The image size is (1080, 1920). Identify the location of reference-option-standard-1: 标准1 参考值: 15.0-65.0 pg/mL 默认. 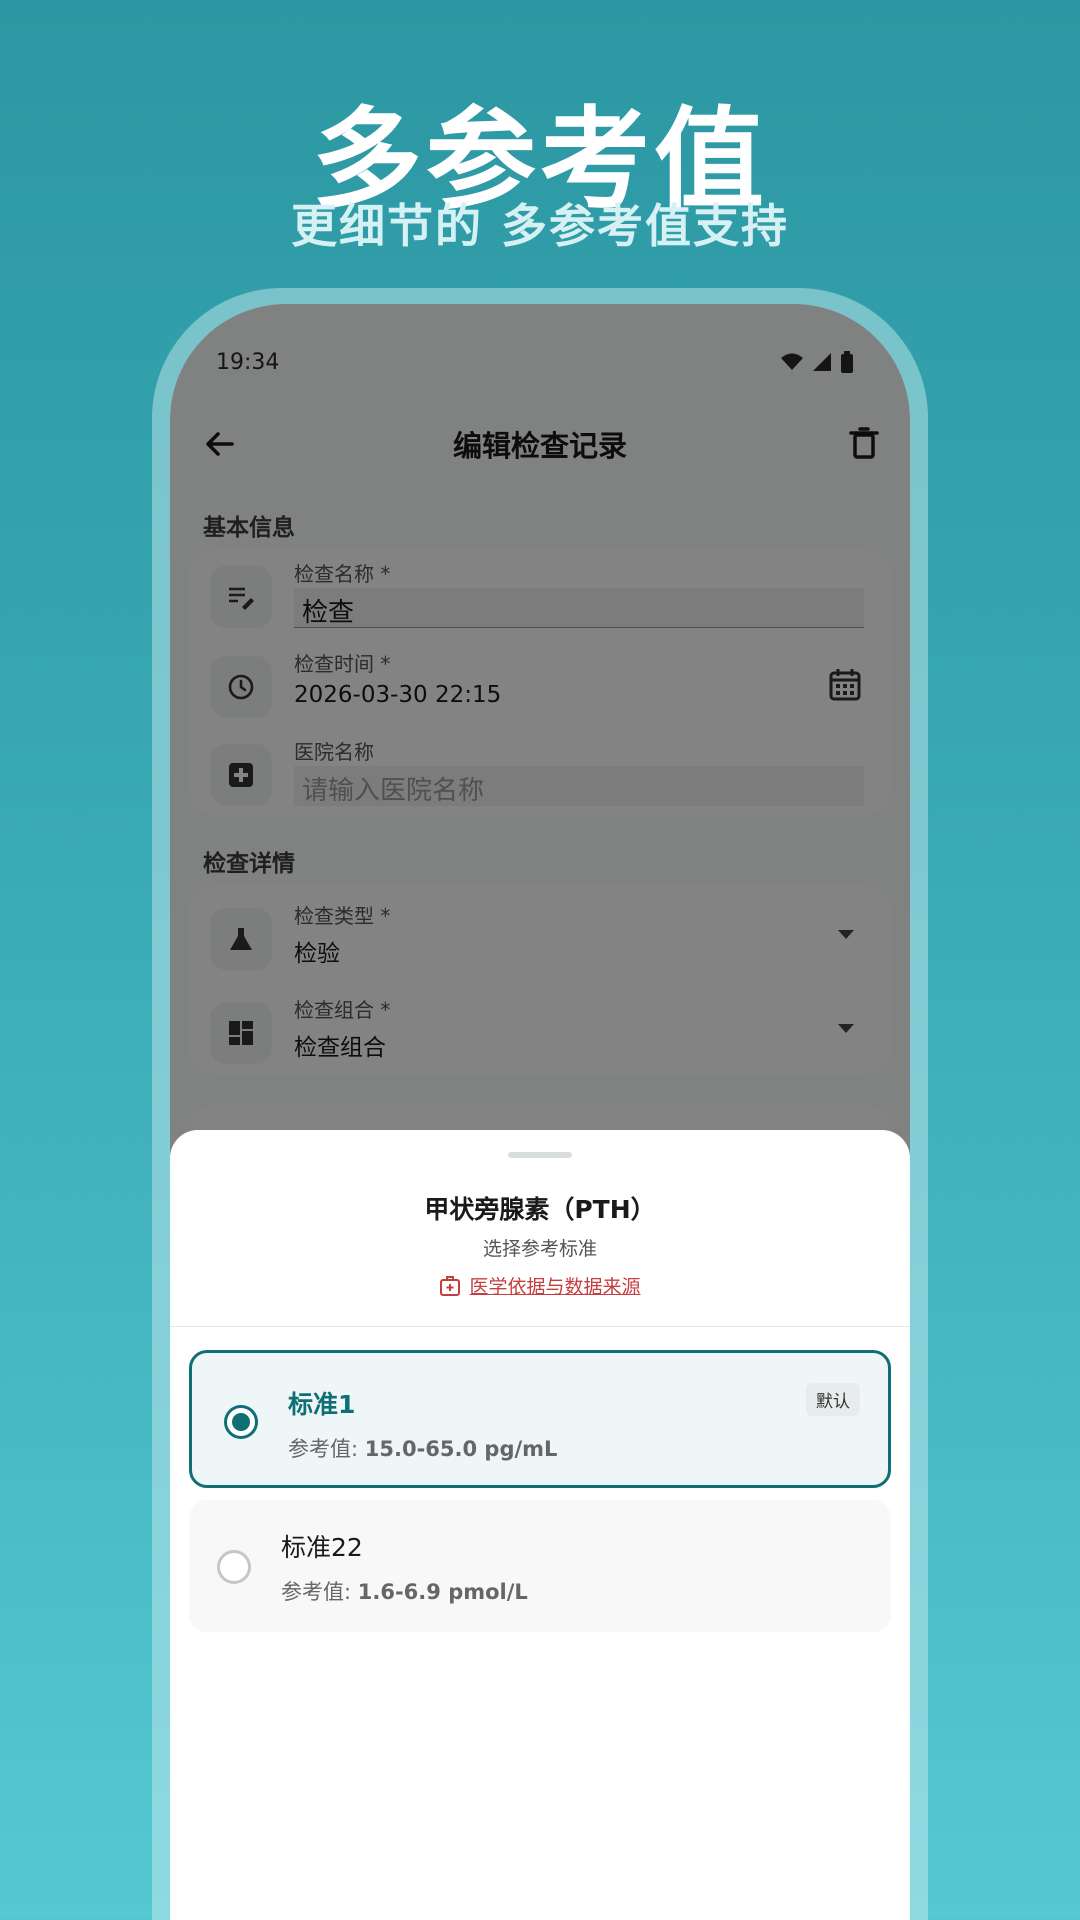
(540, 1419).